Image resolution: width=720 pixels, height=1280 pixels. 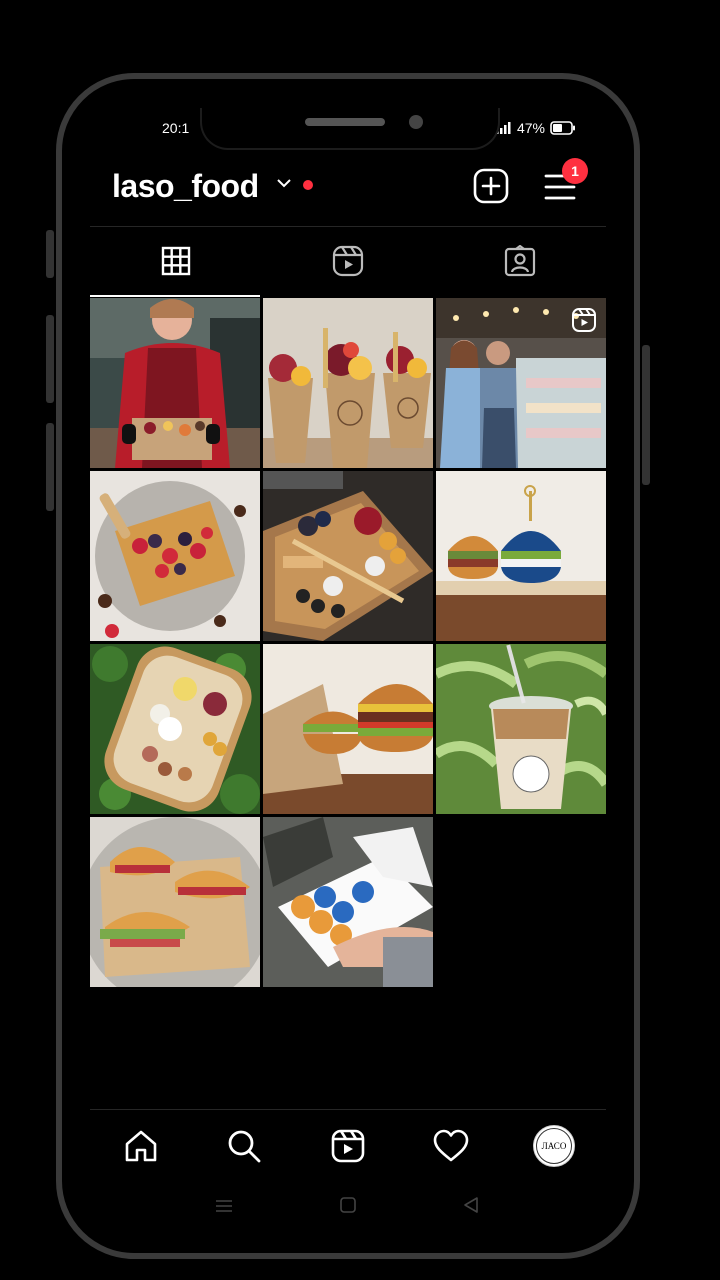 I want to click on nav-reels, so click(x=348, y=1146).